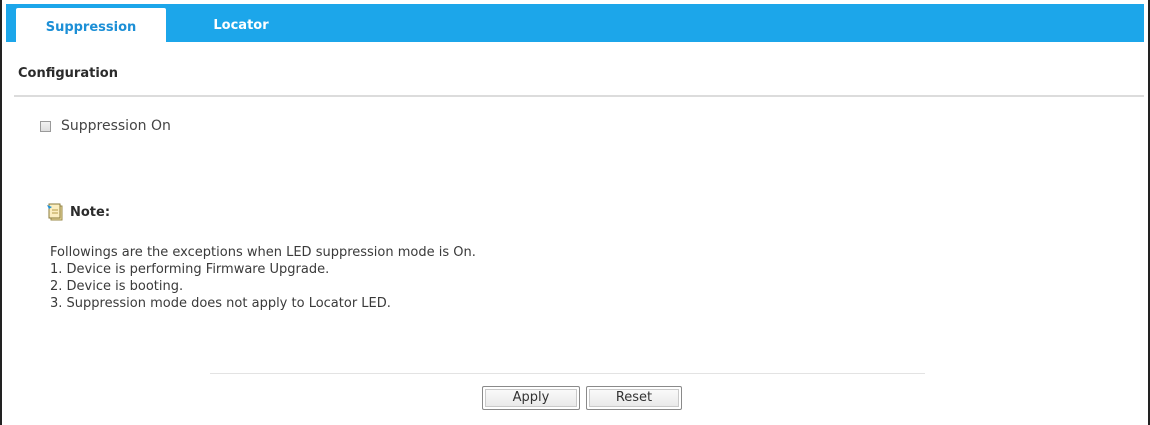 The image size is (1150, 425). Describe the element at coordinates (567, 373) in the screenshot. I see `button-bar-divider` at that location.